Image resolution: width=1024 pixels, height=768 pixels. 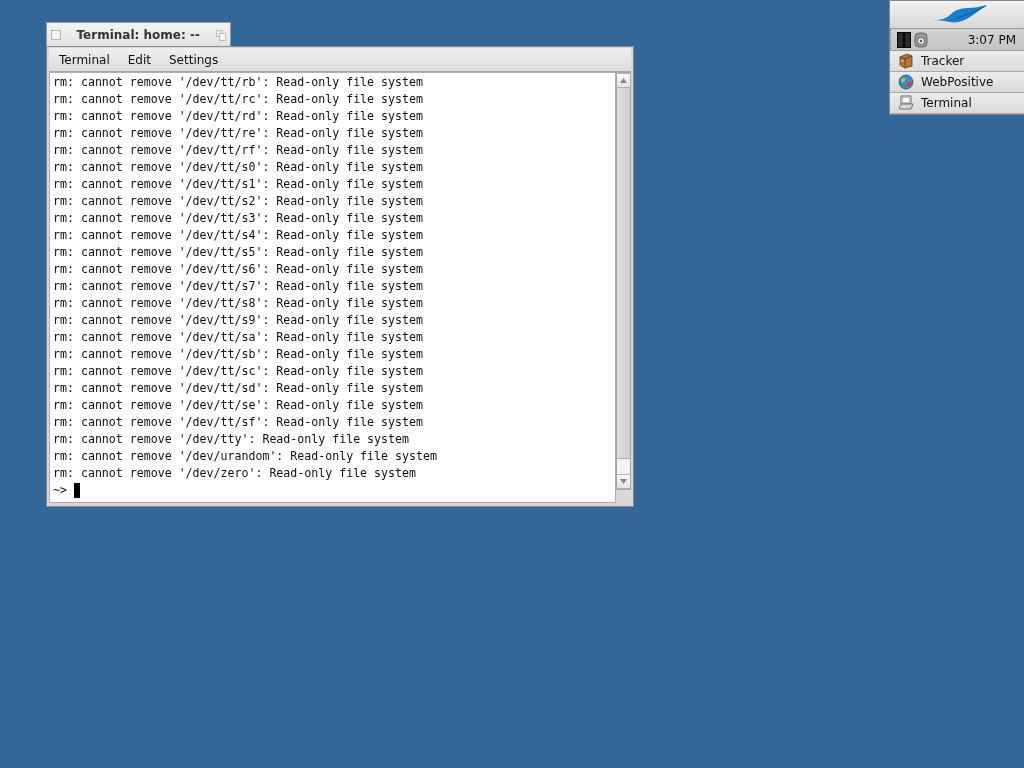 What do you see at coordinates (84, 59) in the screenshot?
I see `menu-item: Terminal` at bounding box center [84, 59].